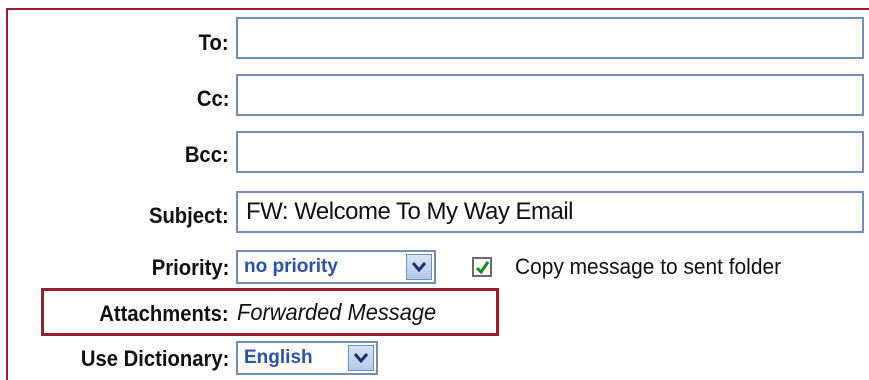 The image size is (869, 380). Describe the element at coordinates (212, 98) in the screenshot. I see `cc-label: Cc:` at that location.